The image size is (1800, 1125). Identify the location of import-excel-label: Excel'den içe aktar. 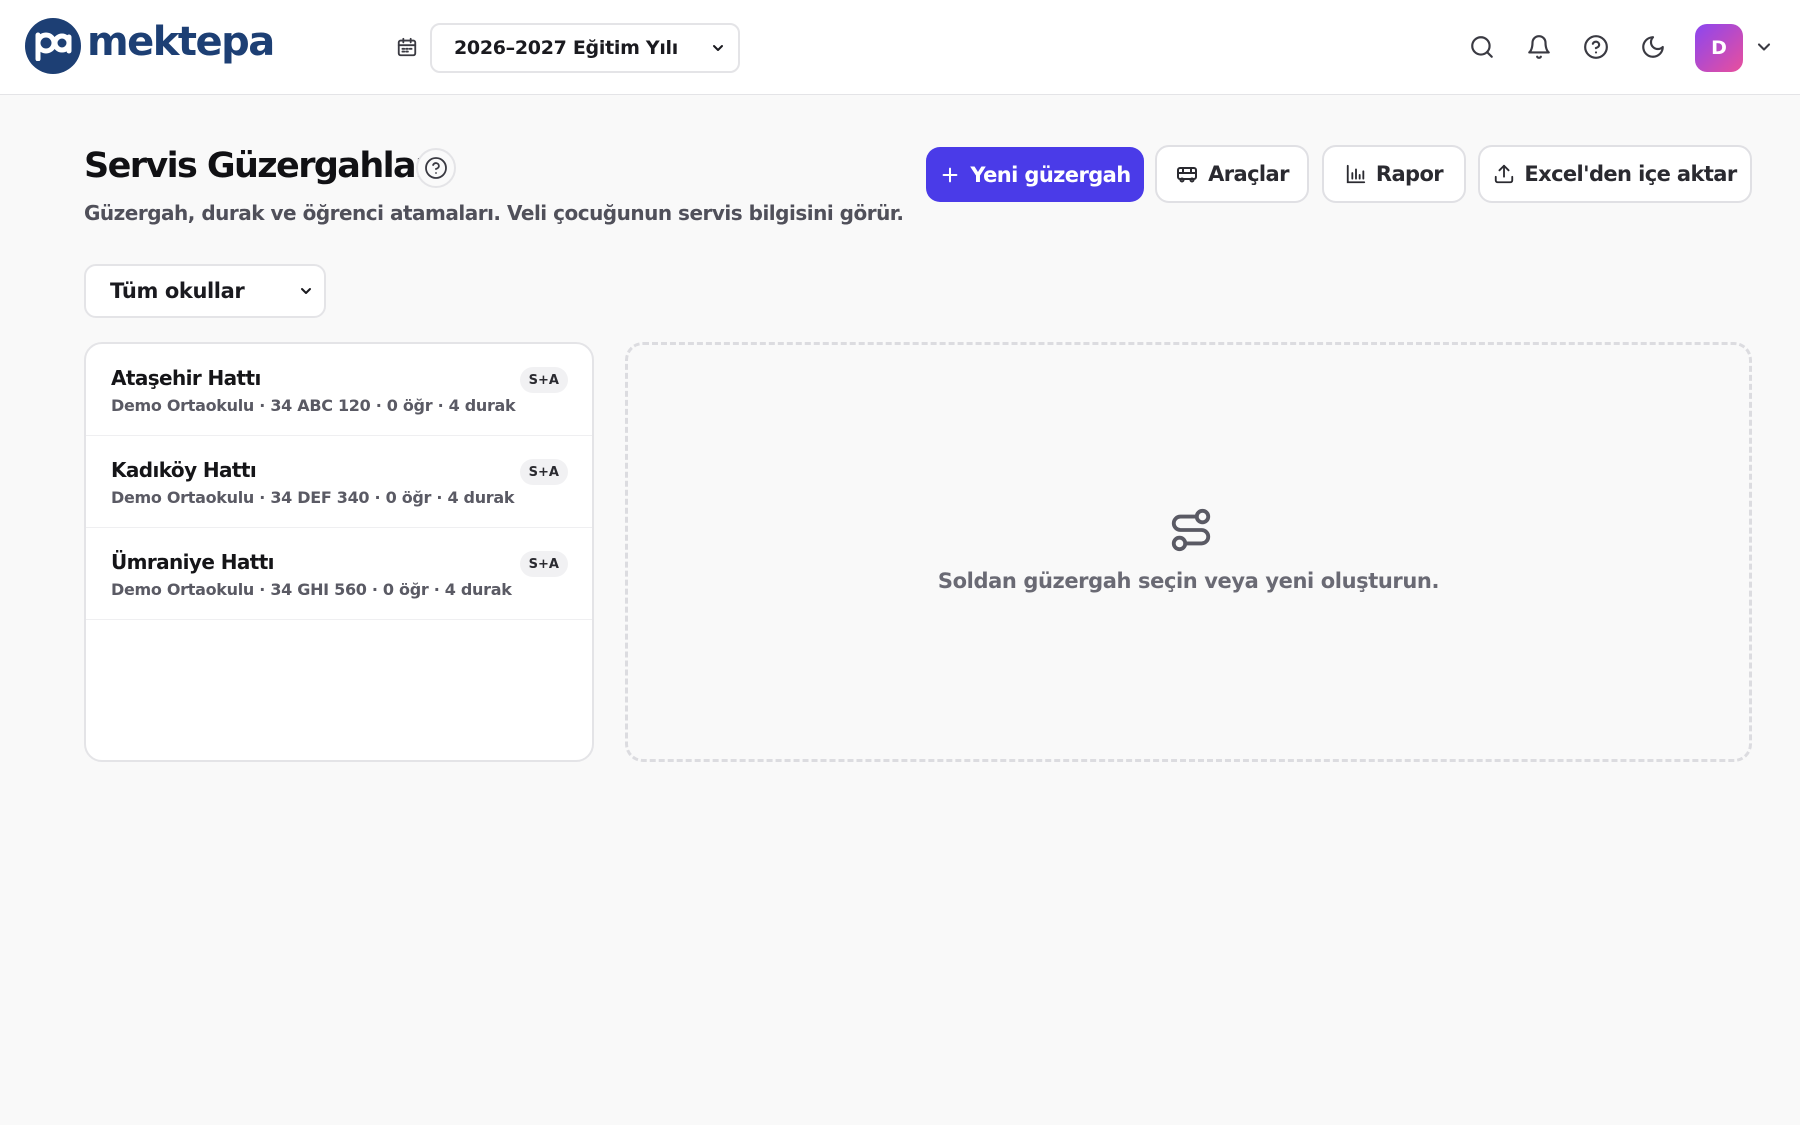
(1630, 174).